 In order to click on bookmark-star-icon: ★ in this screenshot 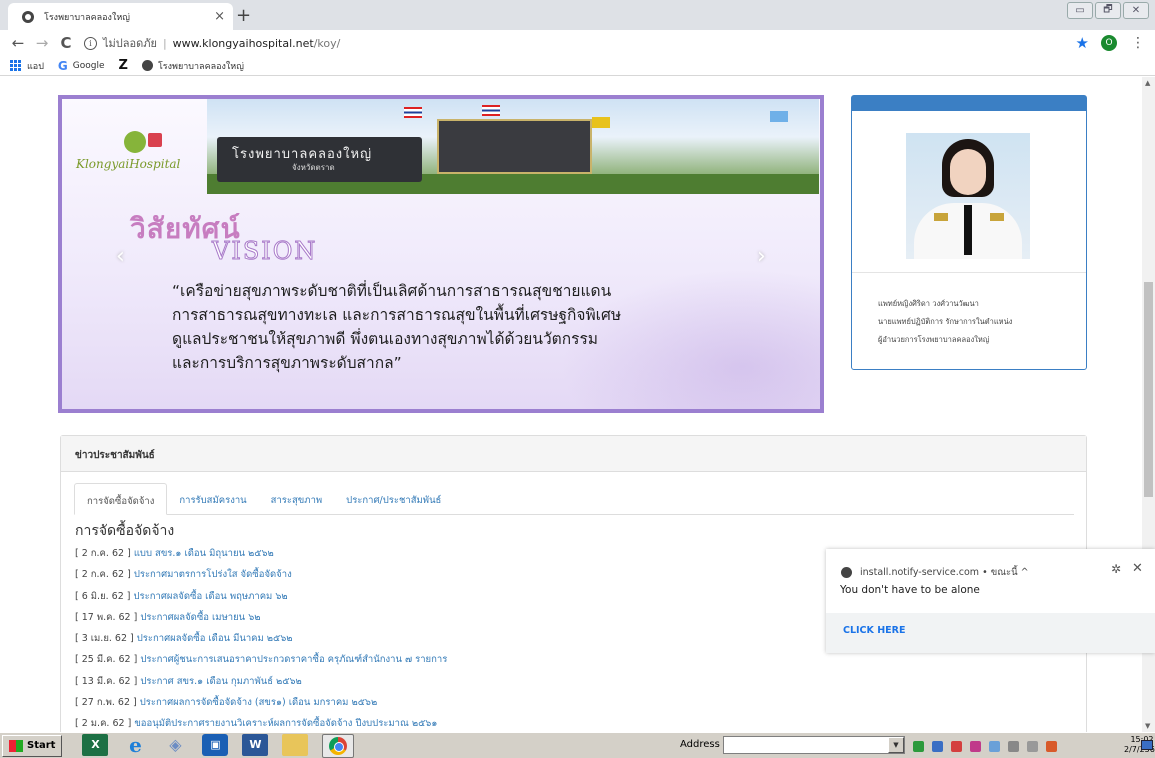, I will do `click(1082, 43)`.